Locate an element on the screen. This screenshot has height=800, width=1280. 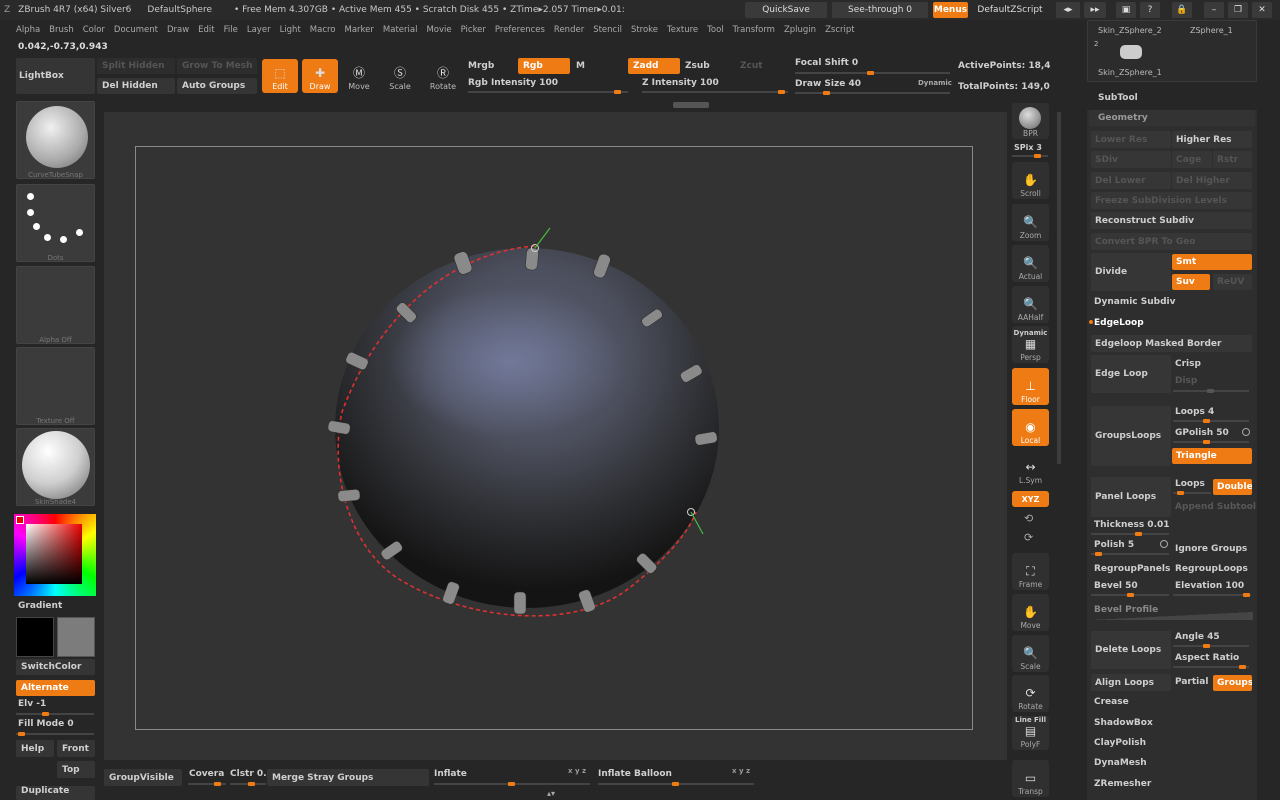
edit-mode-button: ⬚ Edit is located at coordinates (280, 76).